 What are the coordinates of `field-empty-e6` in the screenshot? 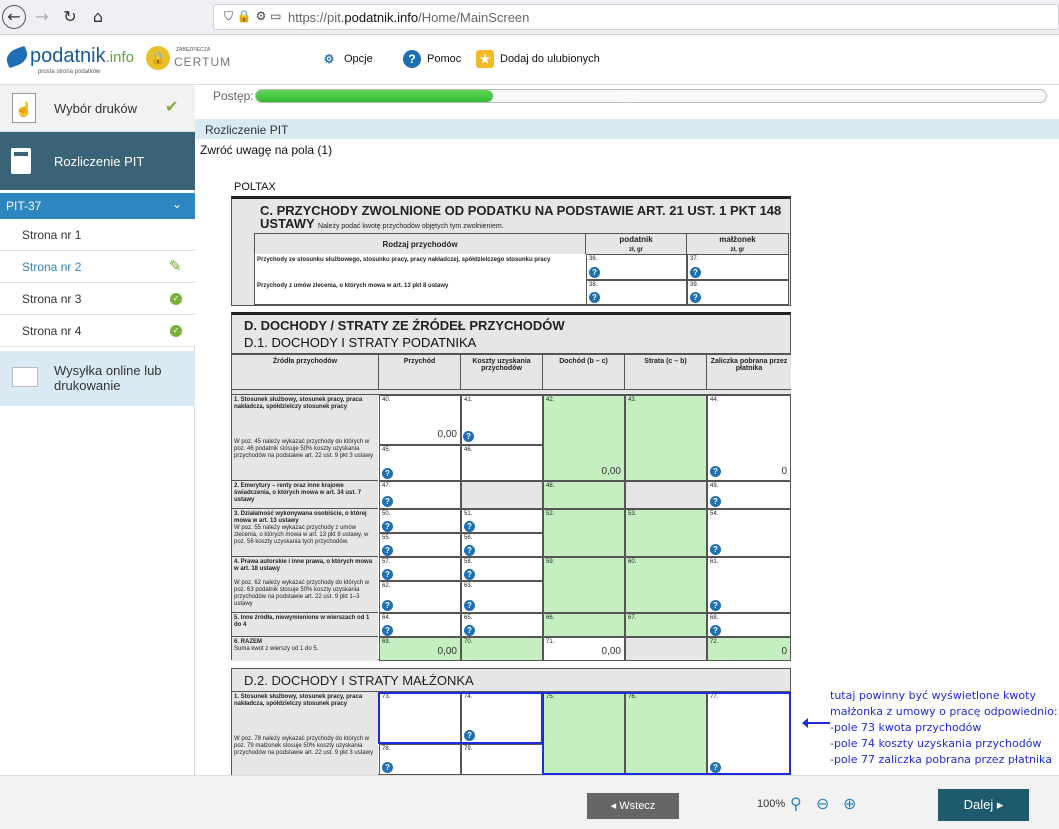 It's located at (666, 649).